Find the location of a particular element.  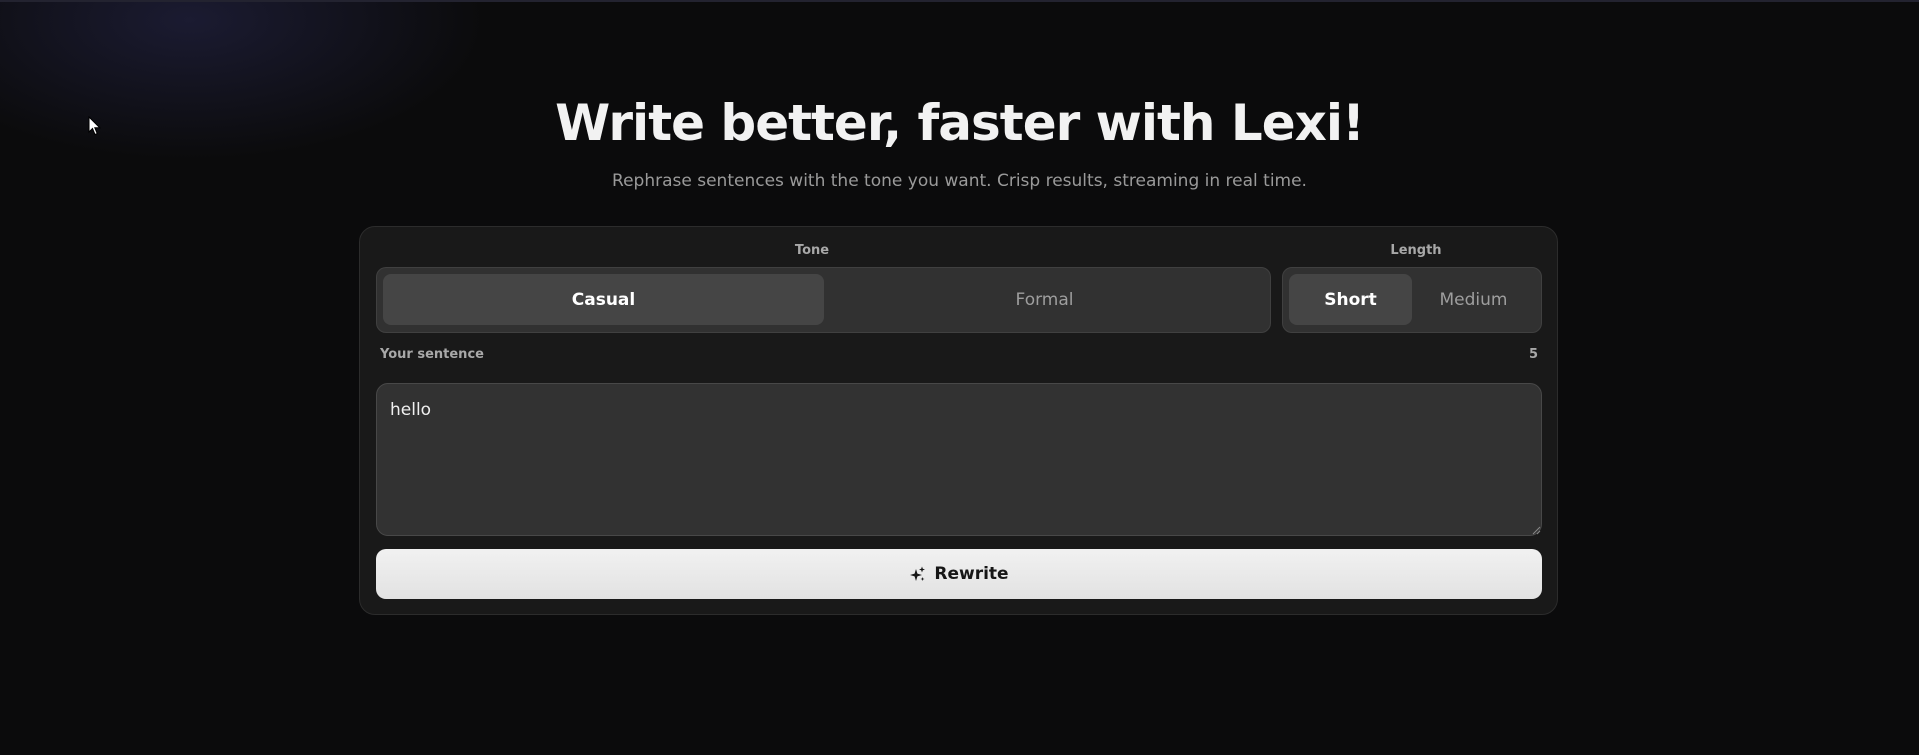

sparkles-icon is located at coordinates (918, 573).